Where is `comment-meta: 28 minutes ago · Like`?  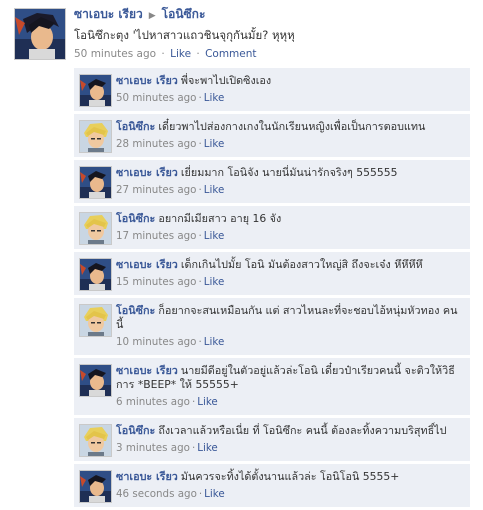 comment-meta: 28 minutes ago · Like is located at coordinates (290, 144).